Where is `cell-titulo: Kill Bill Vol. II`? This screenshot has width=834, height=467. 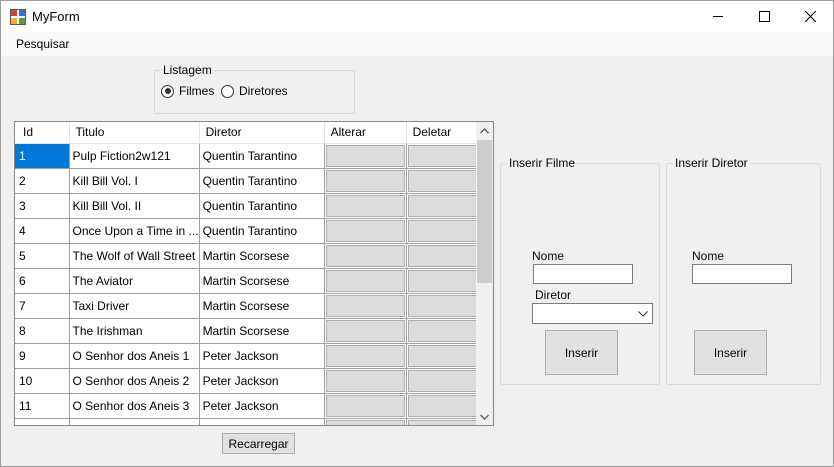
cell-titulo: Kill Bill Vol. II is located at coordinates (134, 206).